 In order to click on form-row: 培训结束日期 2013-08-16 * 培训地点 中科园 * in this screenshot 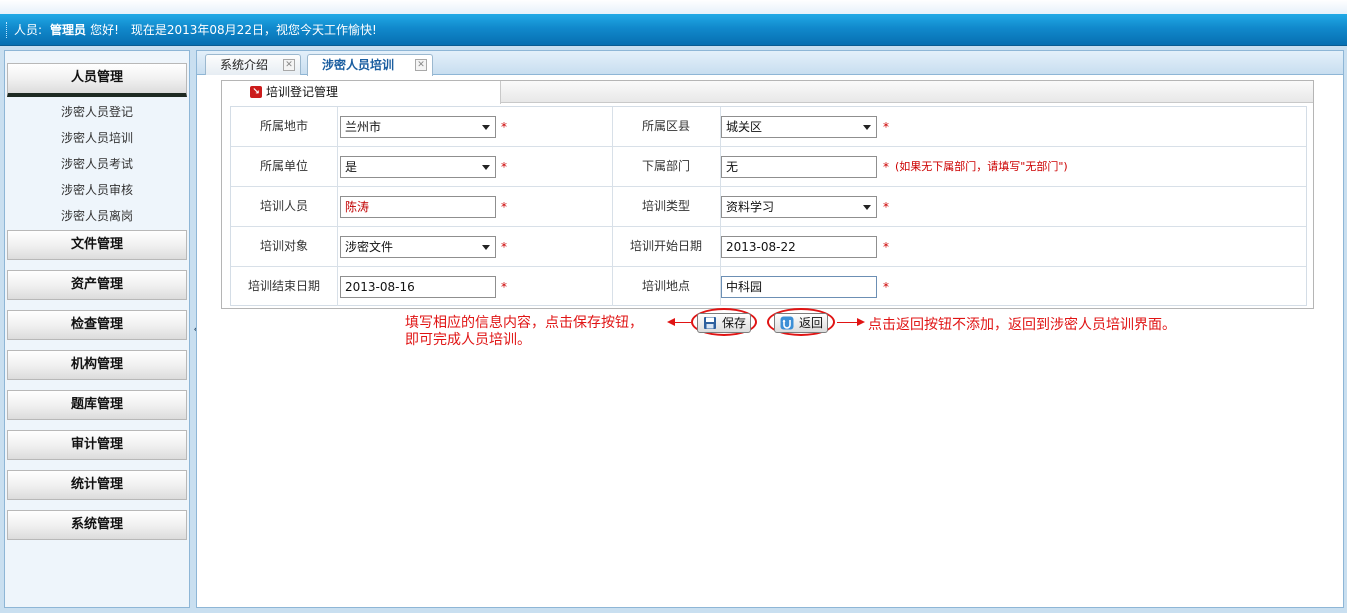, I will do `click(768, 287)`.